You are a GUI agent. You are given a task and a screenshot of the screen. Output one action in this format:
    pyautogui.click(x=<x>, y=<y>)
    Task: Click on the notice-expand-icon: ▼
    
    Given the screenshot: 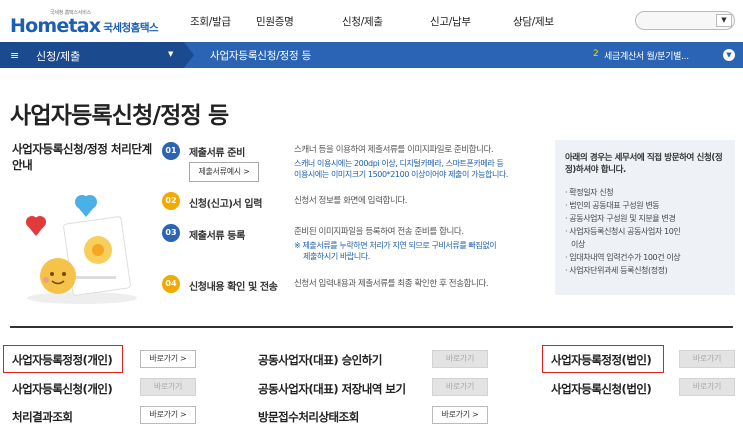 What is the action you would take?
    pyautogui.click(x=729, y=55)
    